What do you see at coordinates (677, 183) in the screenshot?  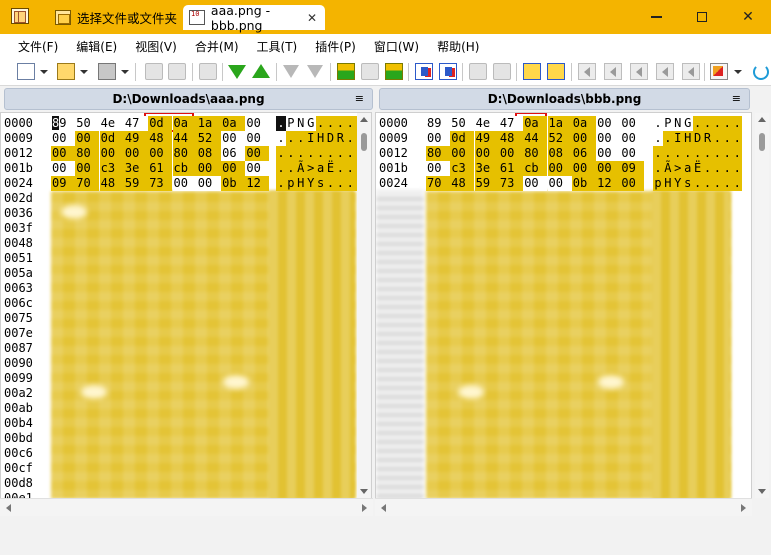 I see `ascii-char: Y` at bounding box center [677, 183].